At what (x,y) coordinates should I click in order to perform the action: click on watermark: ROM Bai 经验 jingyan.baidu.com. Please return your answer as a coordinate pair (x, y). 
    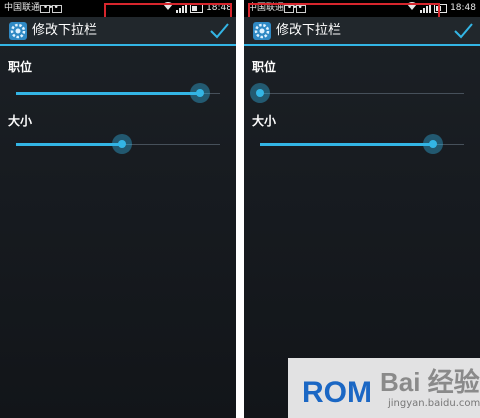
    Looking at the image, I should click on (384, 388).